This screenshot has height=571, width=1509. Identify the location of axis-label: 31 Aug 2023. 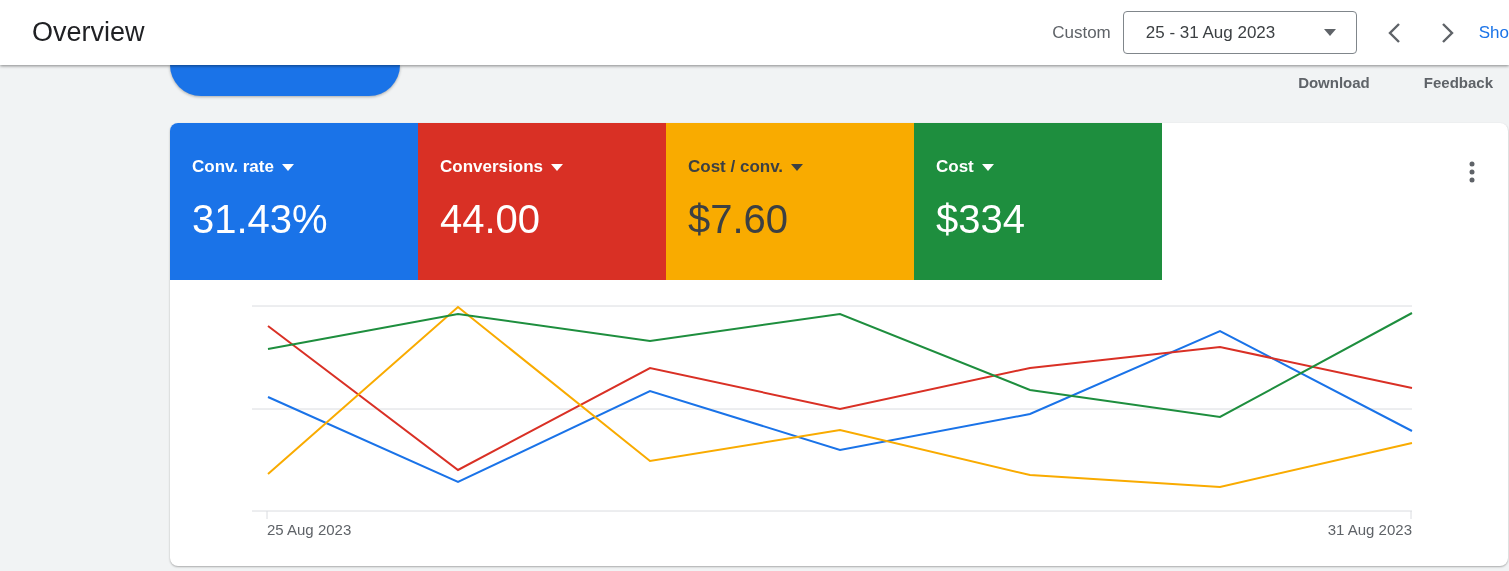
(1369, 529).